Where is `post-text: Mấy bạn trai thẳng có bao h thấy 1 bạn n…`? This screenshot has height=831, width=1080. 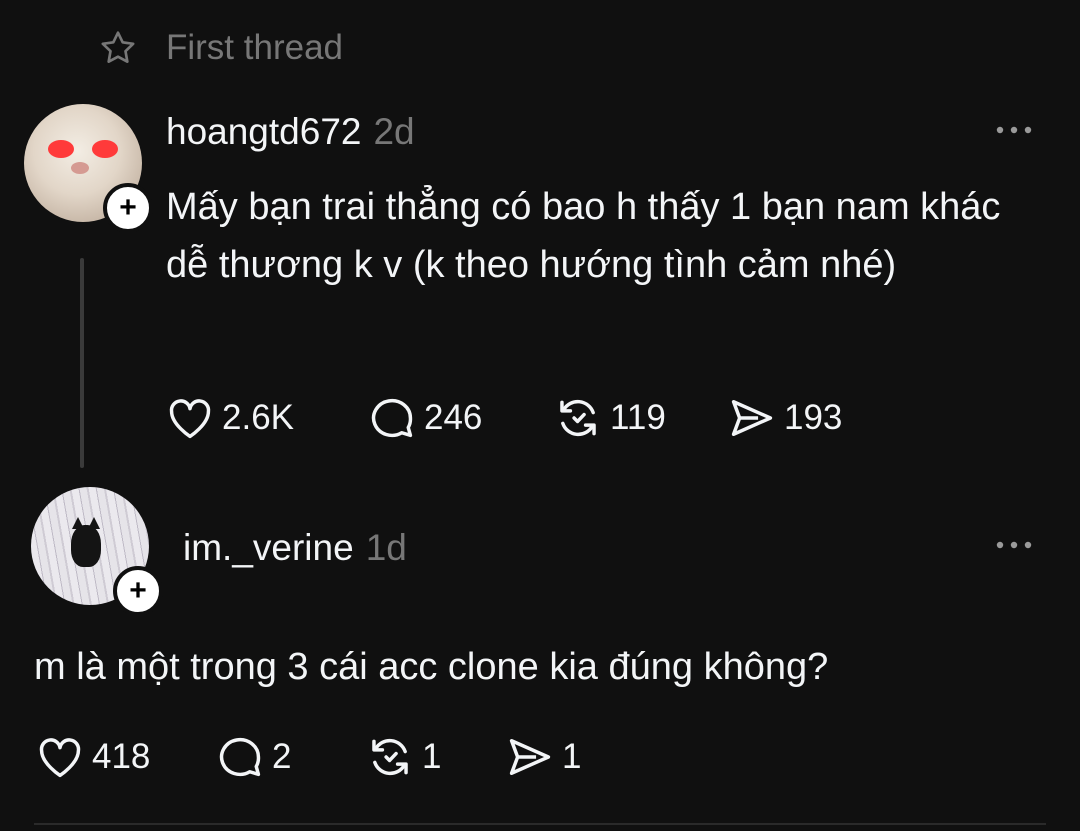 post-text: Mấy bạn trai thẳng có bao h thấy 1 bạn n… is located at coordinates (583, 236).